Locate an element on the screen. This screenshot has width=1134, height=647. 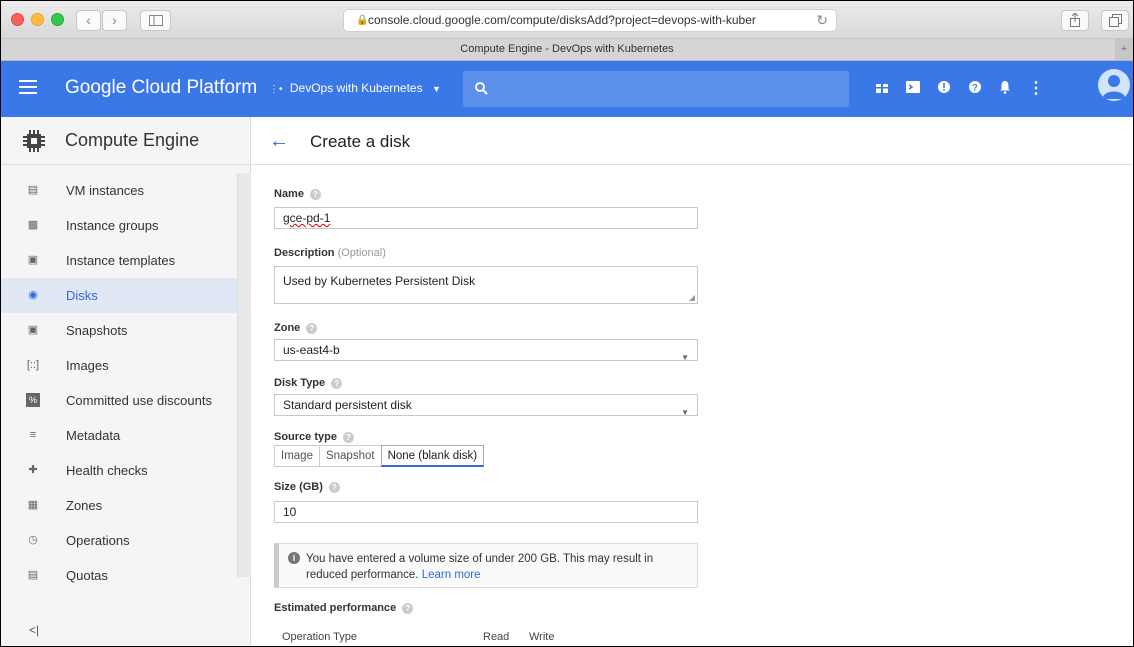
avatar is located at coordinates (1114, 85).